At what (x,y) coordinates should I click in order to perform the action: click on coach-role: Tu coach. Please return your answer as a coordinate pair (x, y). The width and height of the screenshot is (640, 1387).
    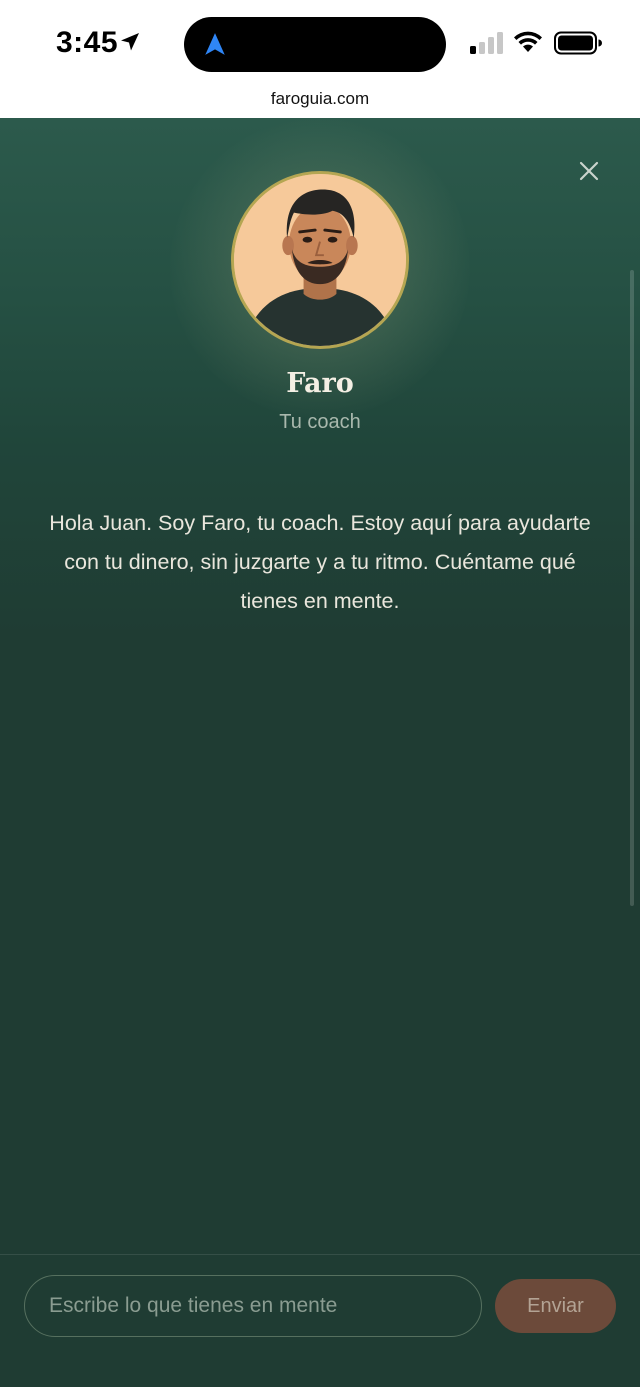
    Looking at the image, I should click on (320, 422).